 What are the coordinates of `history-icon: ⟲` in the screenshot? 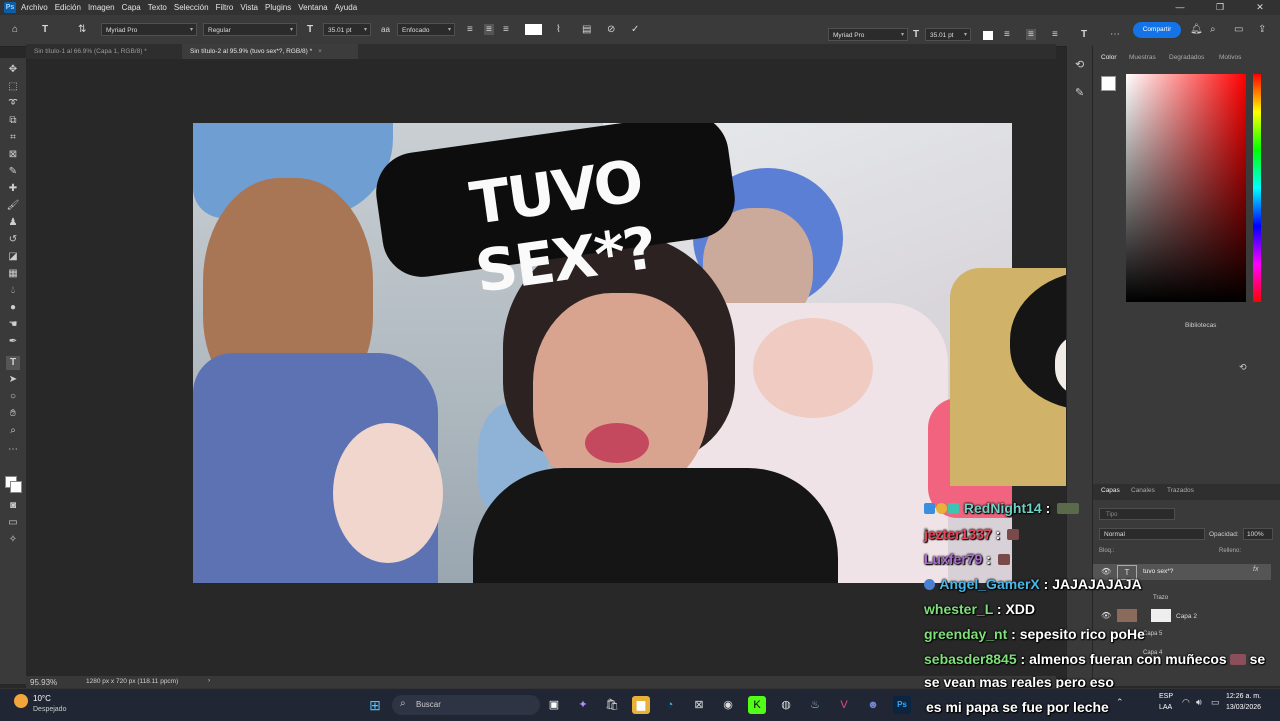 It's located at (1079, 64).